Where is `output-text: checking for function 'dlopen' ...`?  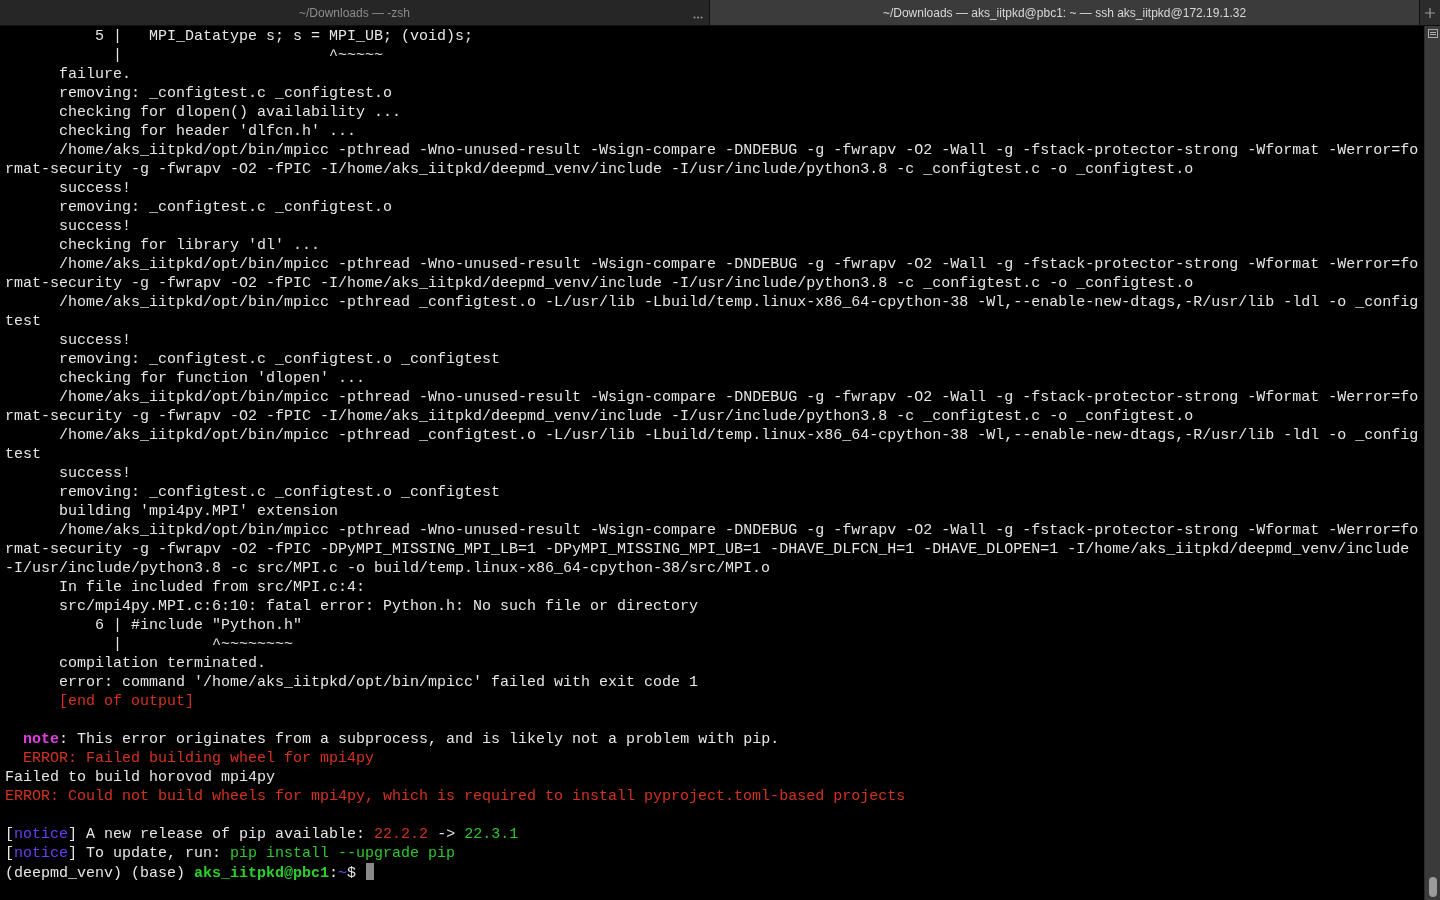 output-text: checking for function 'dlopen' ... is located at coordinates (212, 378).